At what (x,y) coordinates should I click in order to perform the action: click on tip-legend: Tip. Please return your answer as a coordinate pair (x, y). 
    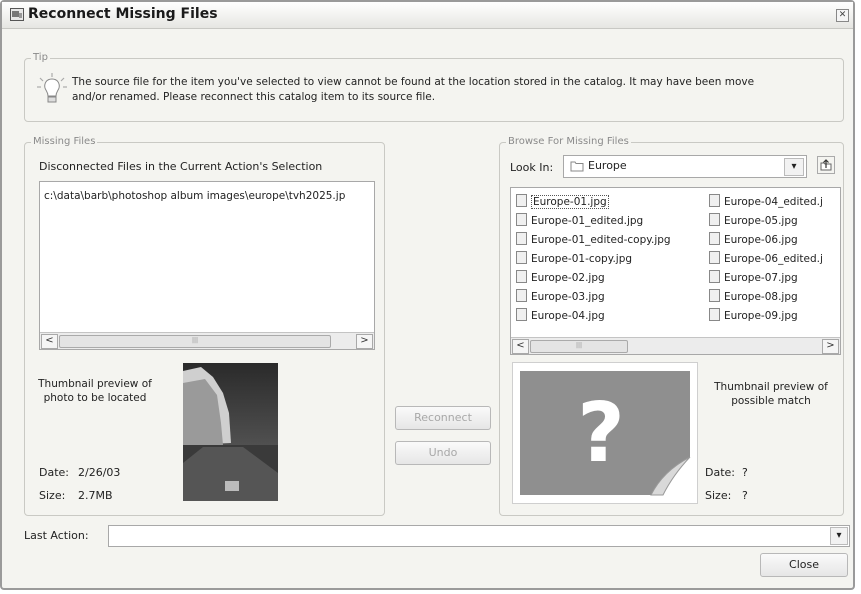
    Looking at the image, I should click on (40, 57).